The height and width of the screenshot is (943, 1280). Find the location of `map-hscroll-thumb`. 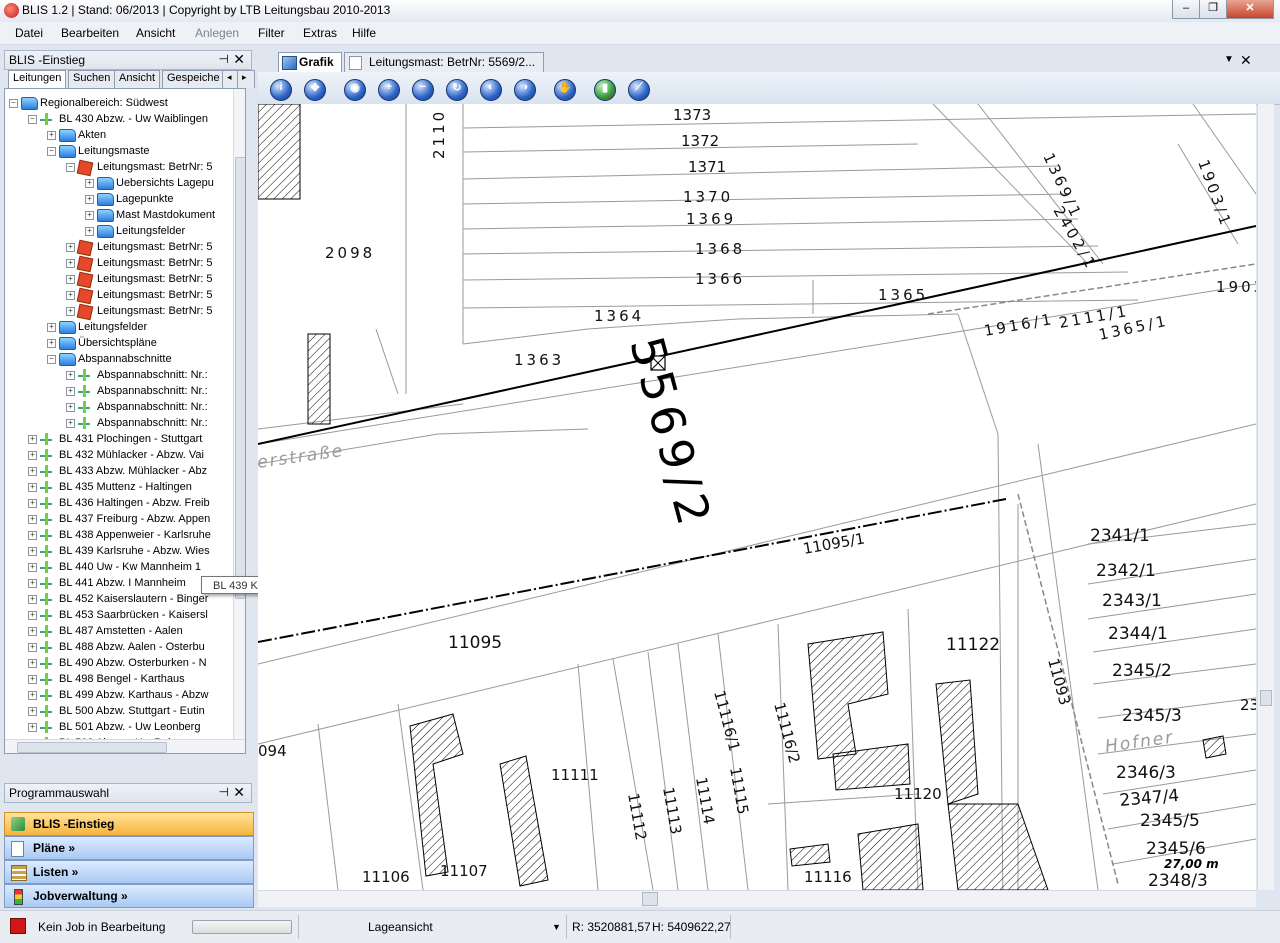

map-hscroll-thumb is located at coordinates (650, 899).